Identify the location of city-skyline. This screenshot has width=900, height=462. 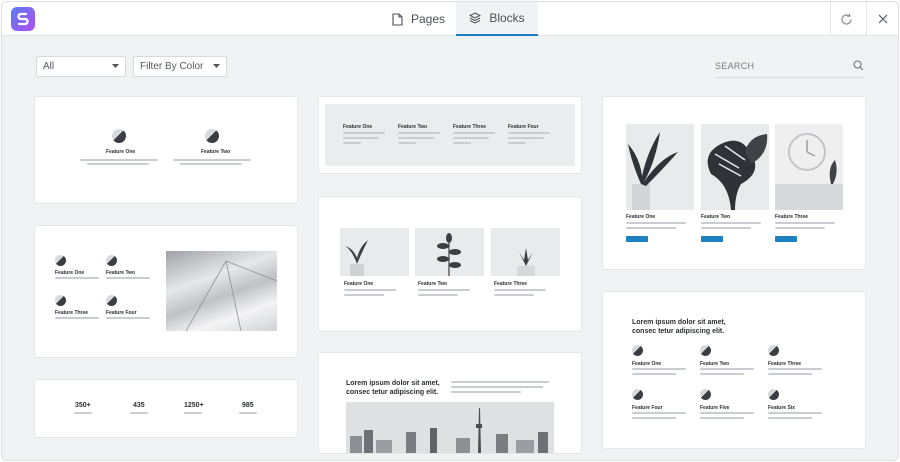
(449, 430).